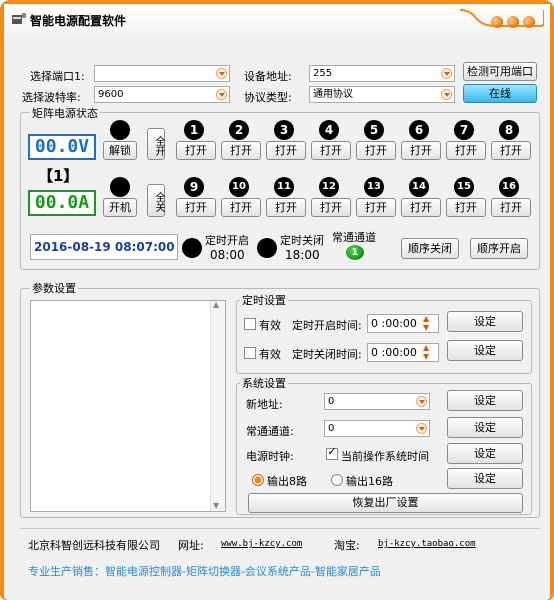 The height and width of the screenshot is (600, 554). What do you see at coordinates (419, 187) in the screenshot?
I see `channel-14-indicator: 14` at bounding box center [419, 187].